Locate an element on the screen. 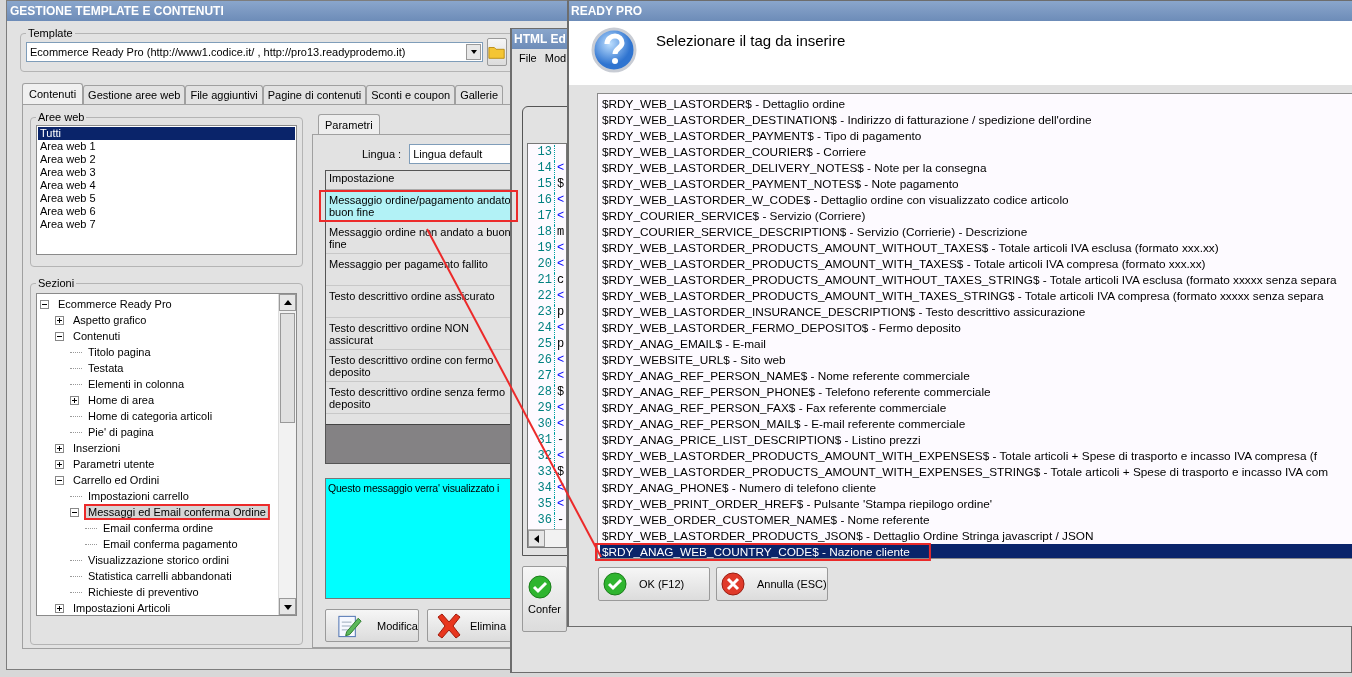  list-item: $RDY_WEB_LASTORDER_W_CODE$ - Dettaglio ordine con visualizzato codice articolo is located at coordinates (976, 200).